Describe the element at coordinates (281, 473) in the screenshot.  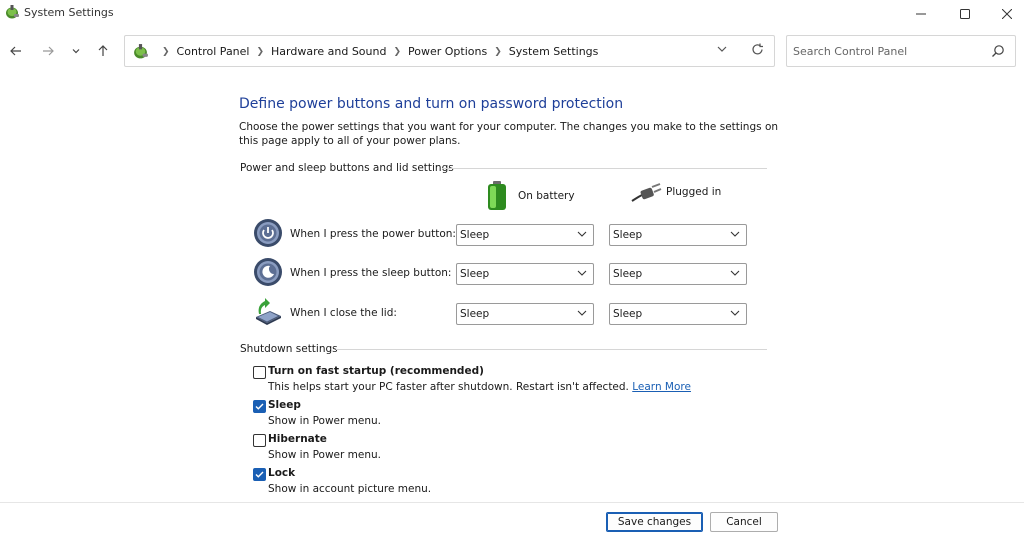
I see `lock-option-label: Lock` at that location.